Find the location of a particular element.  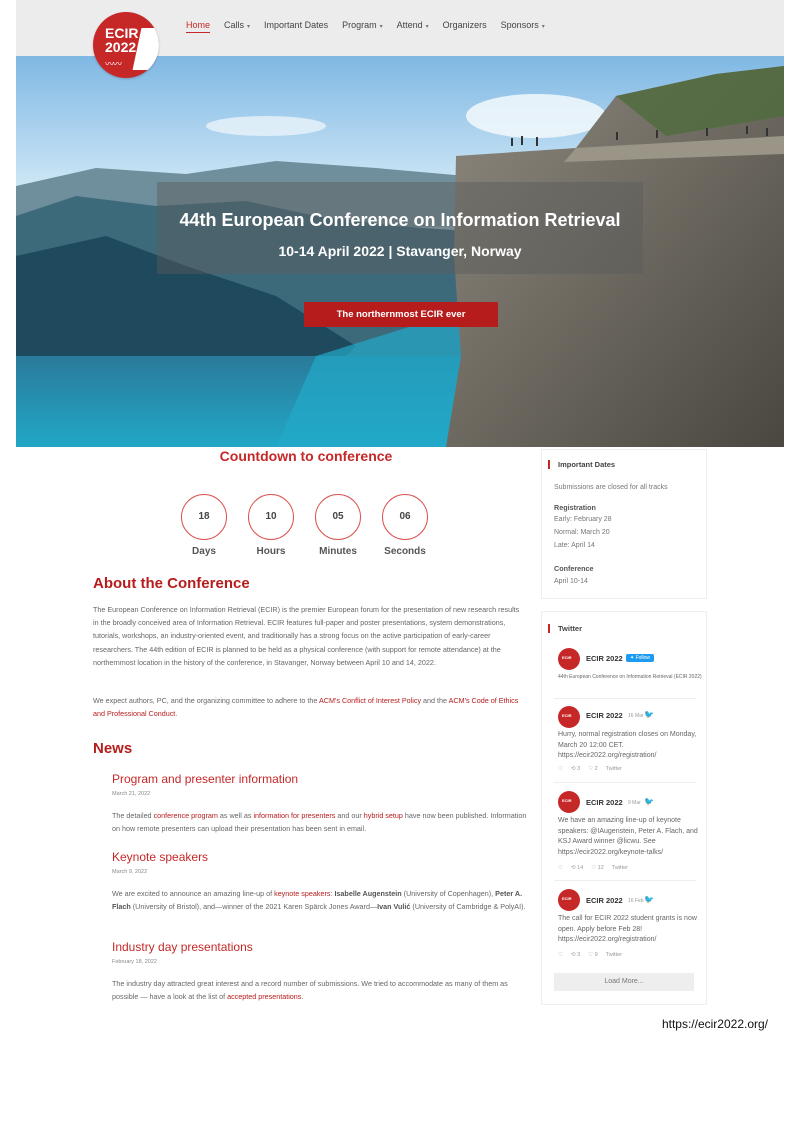

nav-item-program: Program ▾ is located at coordinates (362, 26).